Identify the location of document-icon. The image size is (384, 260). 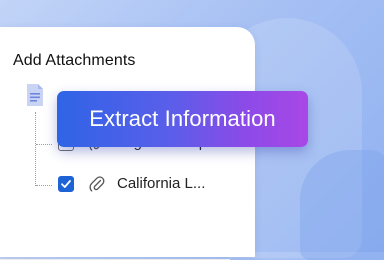
(35, 95).